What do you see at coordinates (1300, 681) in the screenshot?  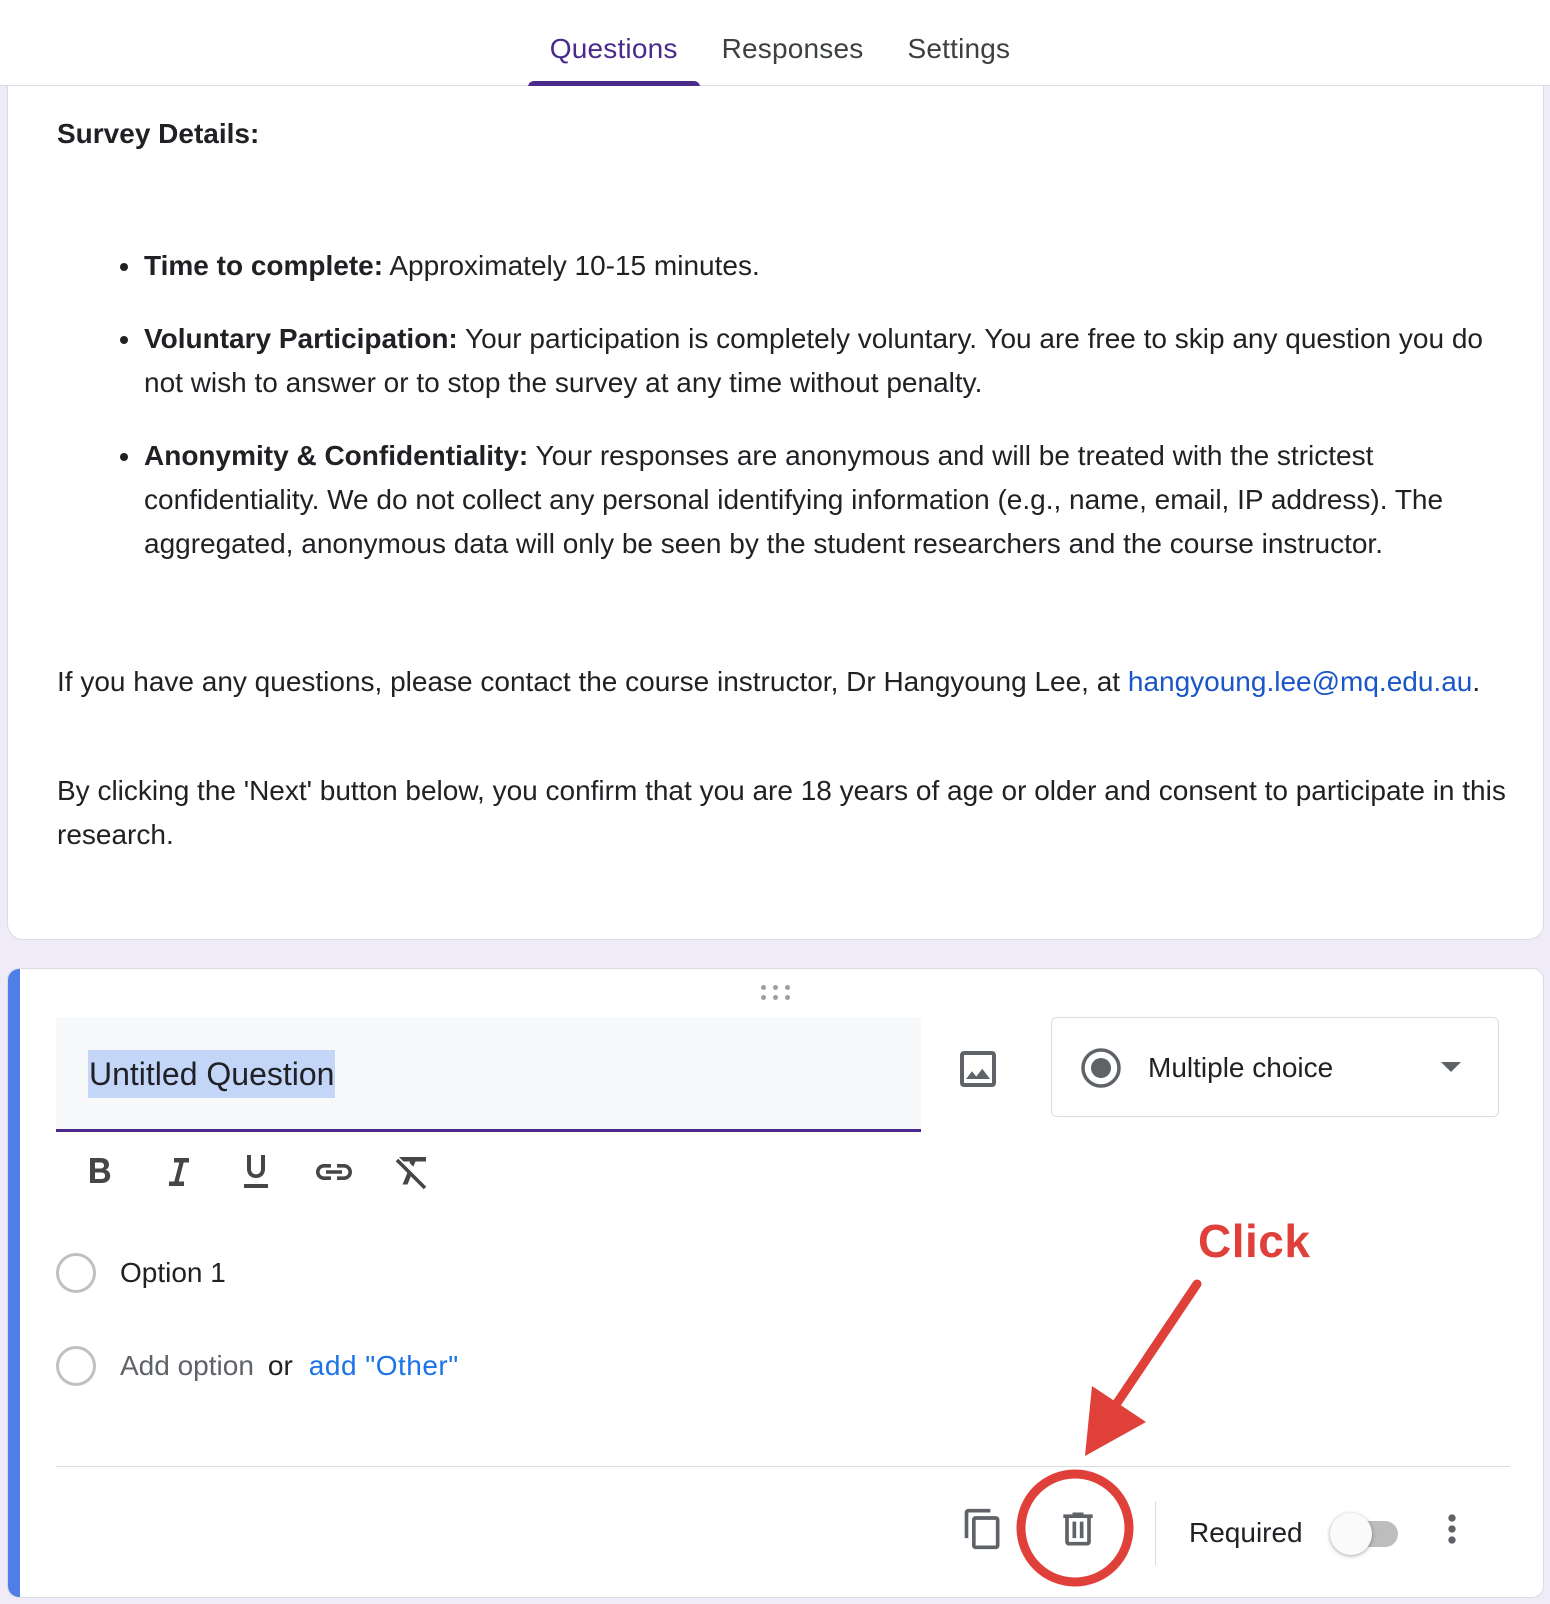 I see `contact-email-link: hangyoung.lee@mq.edu.au` at bounding box center [1300, 681].